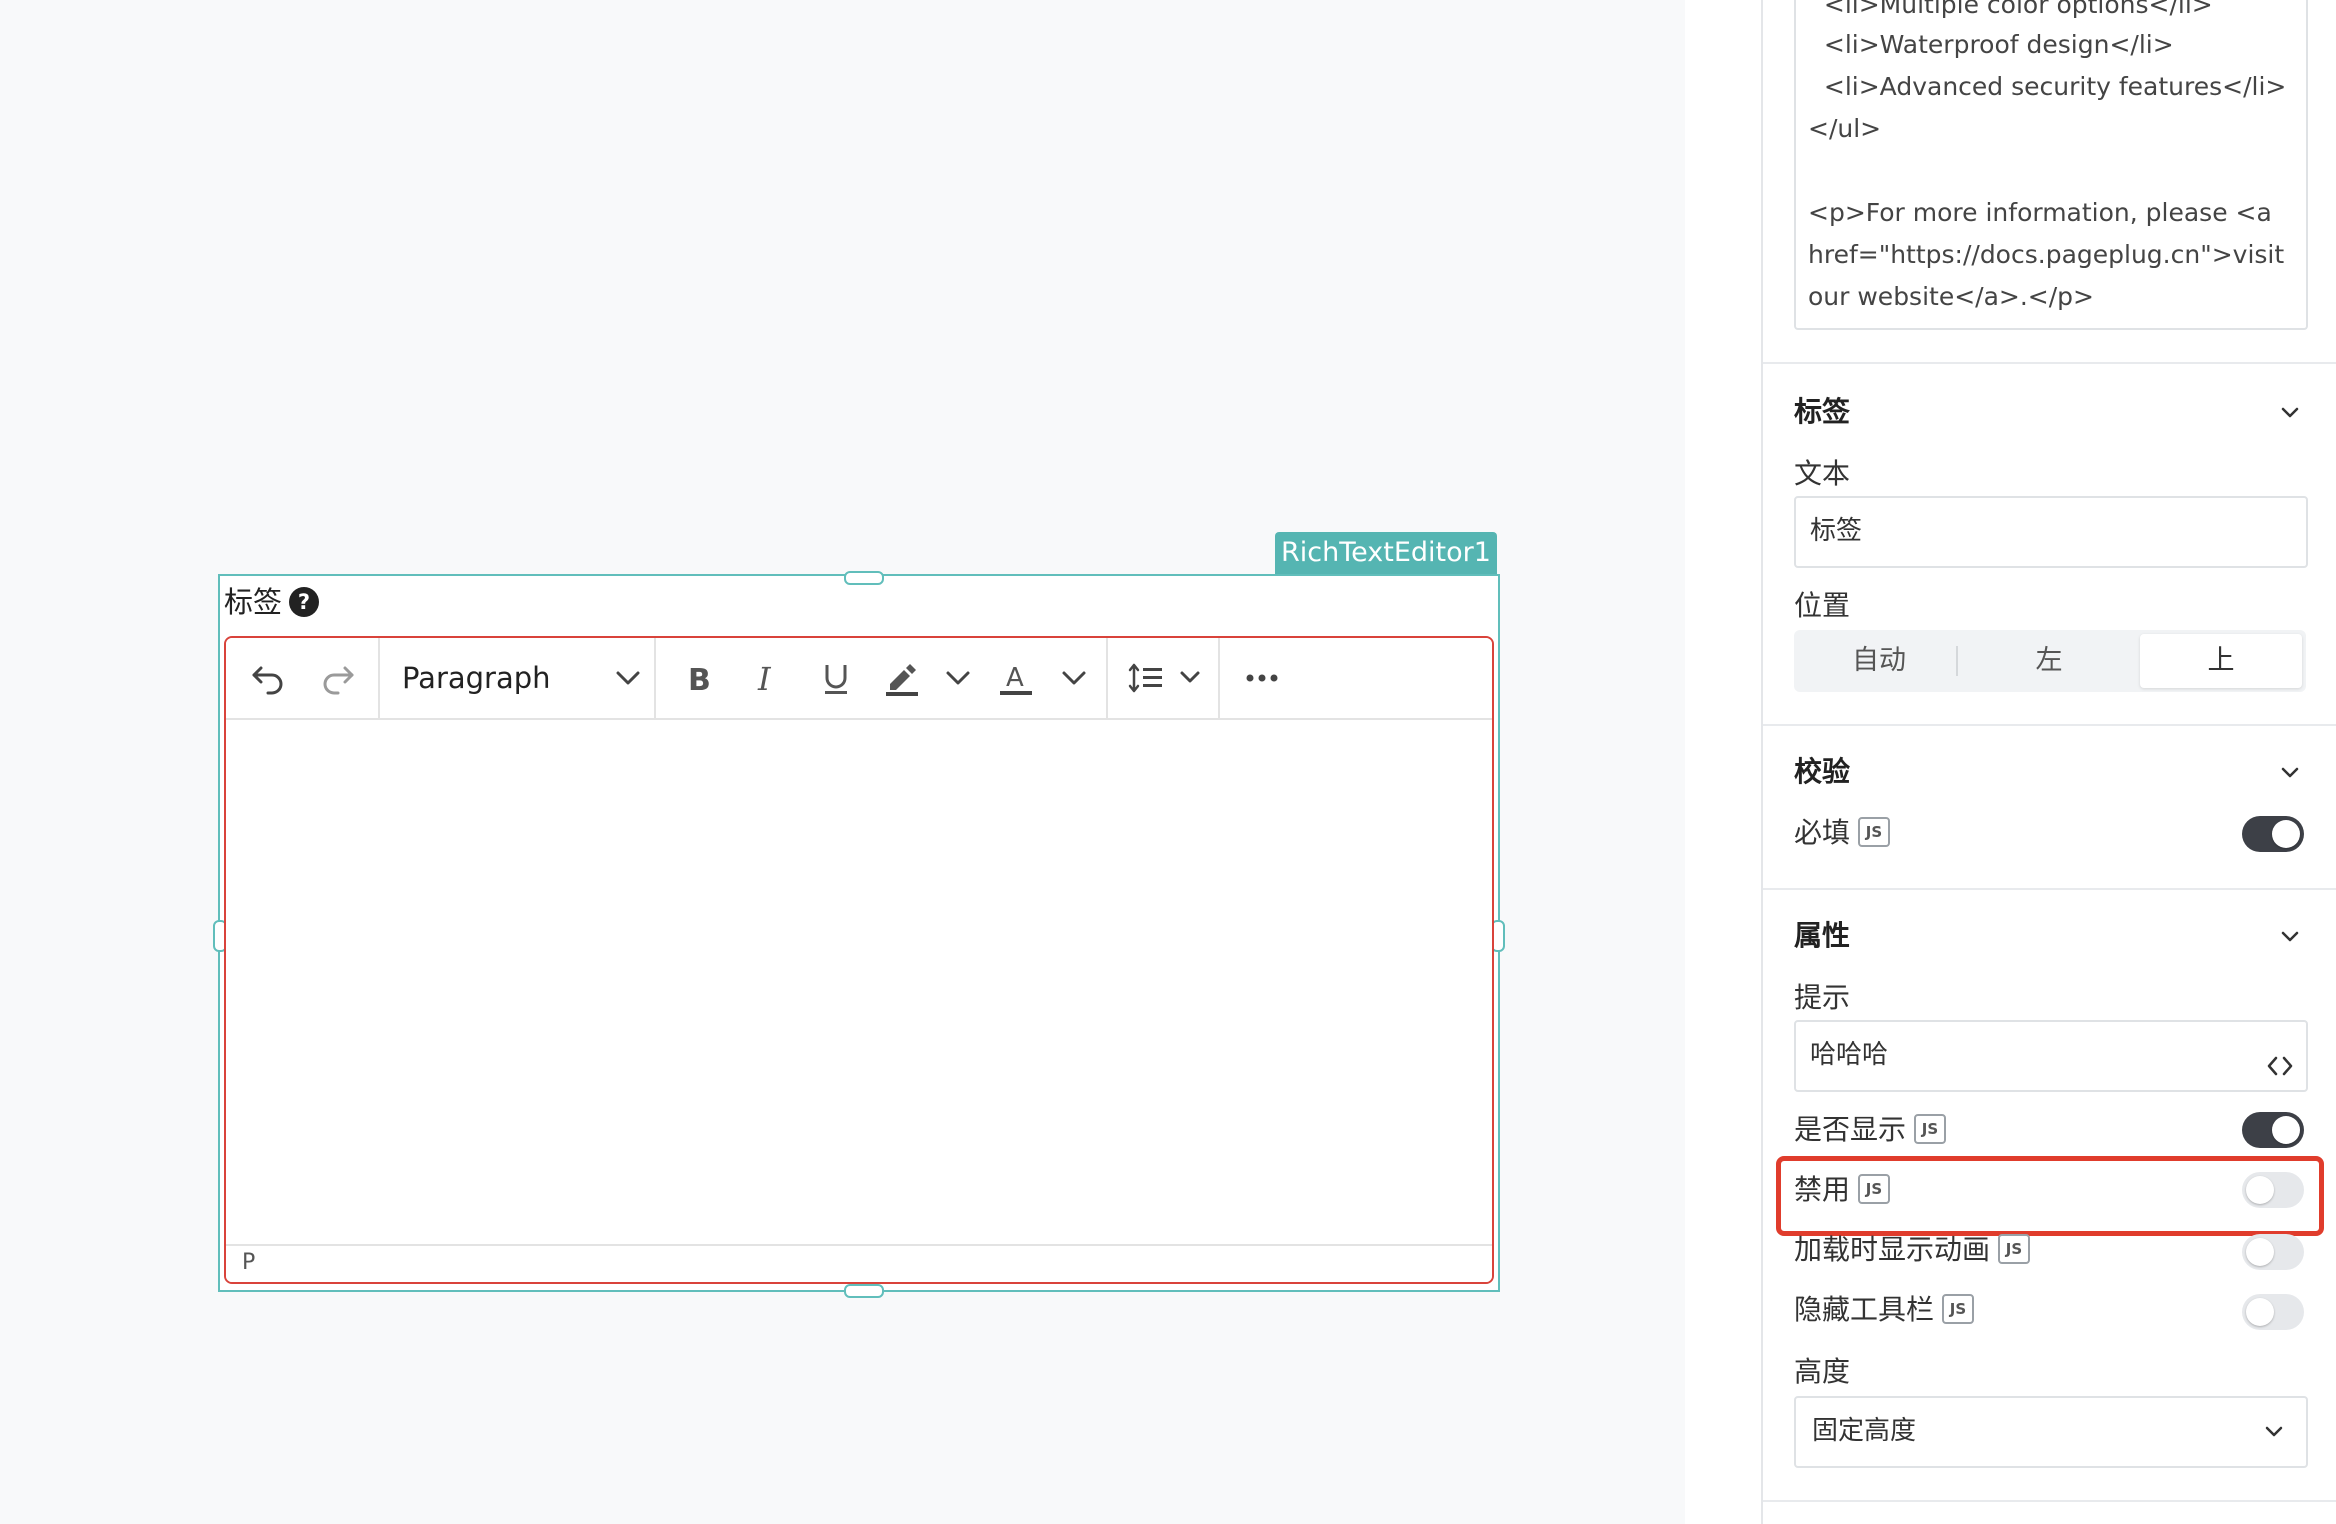 The image size is (2336, 1524). What do you see at coordinates (248, 1263) in the screenshot?
I see `element-path: P` at bounding box center [248, 1263].